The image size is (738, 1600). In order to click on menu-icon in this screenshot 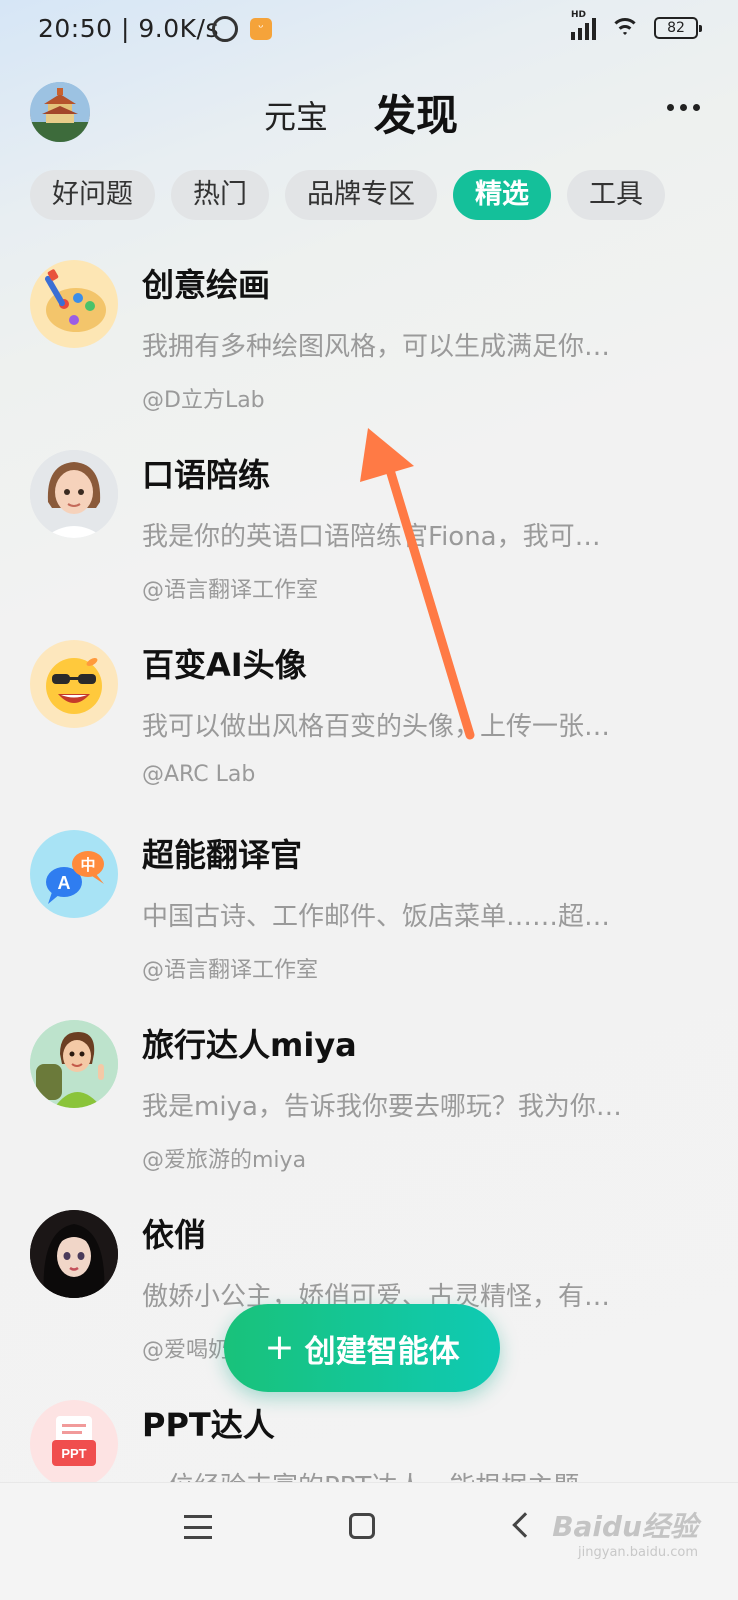, I will do `click(198, 1527)`.